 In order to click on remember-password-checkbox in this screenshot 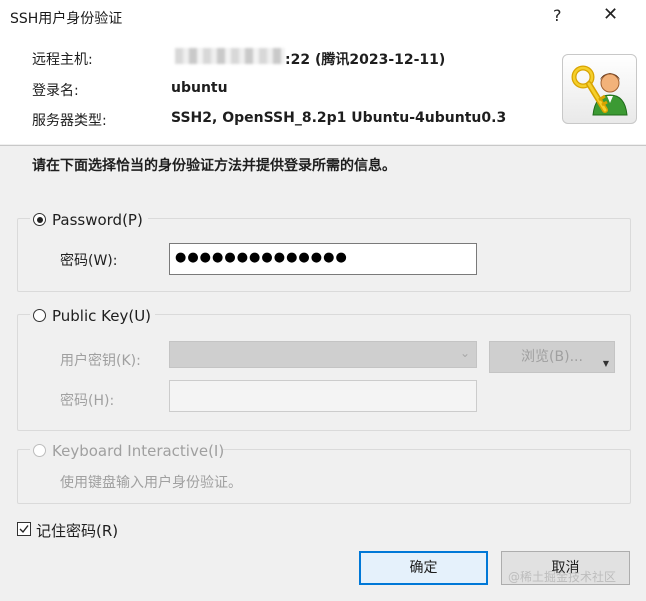, I will do `click(24, 529)`.